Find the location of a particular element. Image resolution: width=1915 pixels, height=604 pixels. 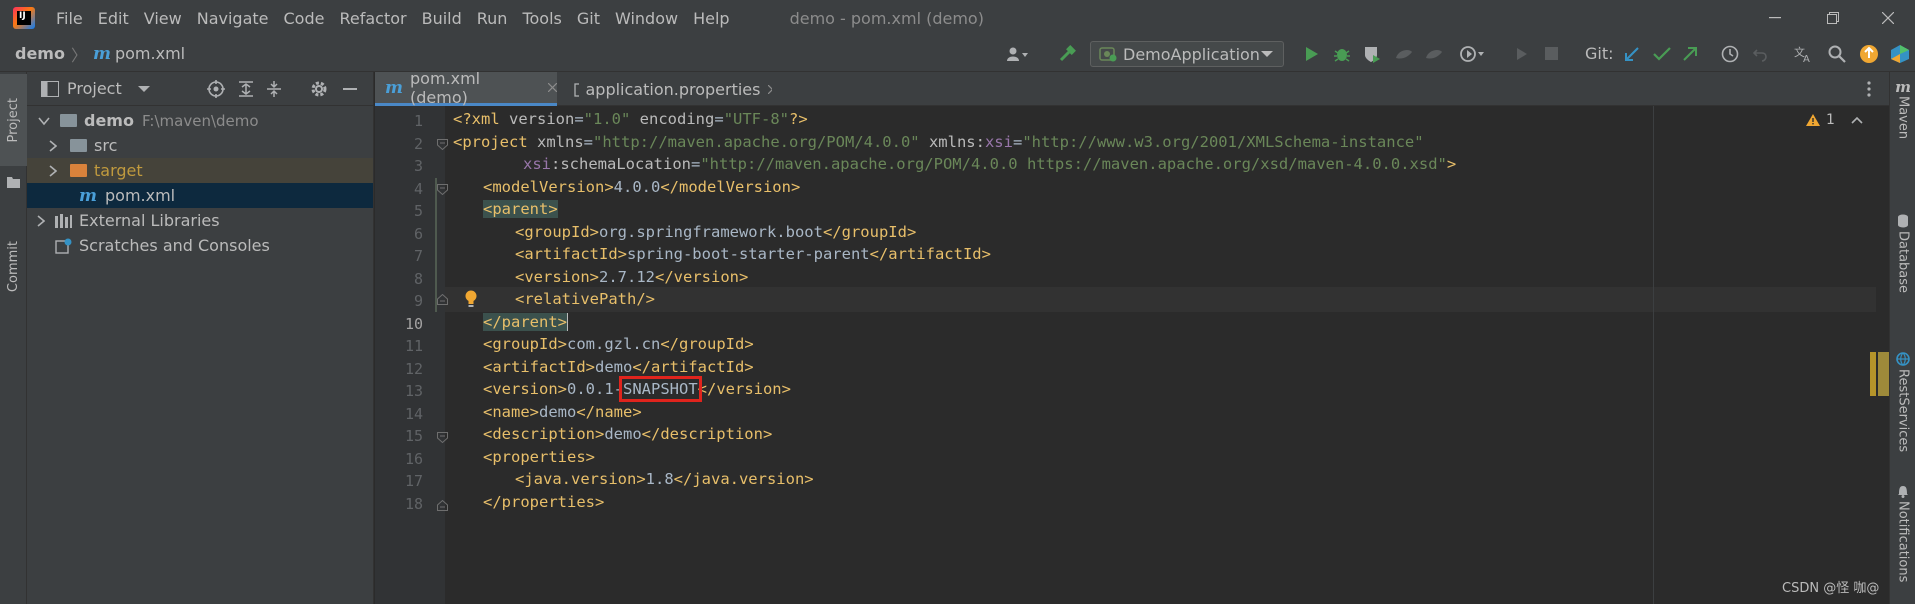

menu-help: Help is located at coordinates (711, 18).